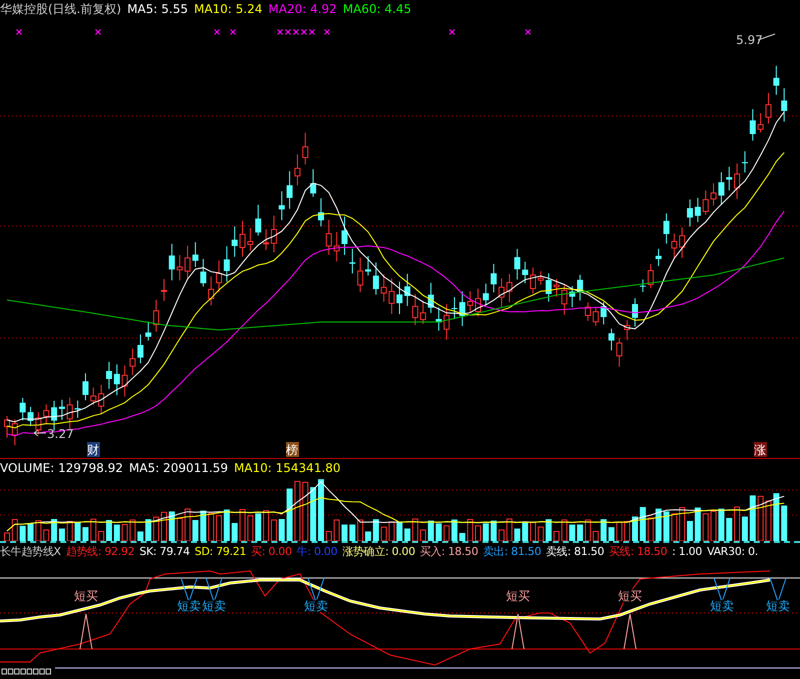  Describe the element at coordinates (512, 551) in the screenshot. I see `indicator-value: 卖出: 81.50` at that location.